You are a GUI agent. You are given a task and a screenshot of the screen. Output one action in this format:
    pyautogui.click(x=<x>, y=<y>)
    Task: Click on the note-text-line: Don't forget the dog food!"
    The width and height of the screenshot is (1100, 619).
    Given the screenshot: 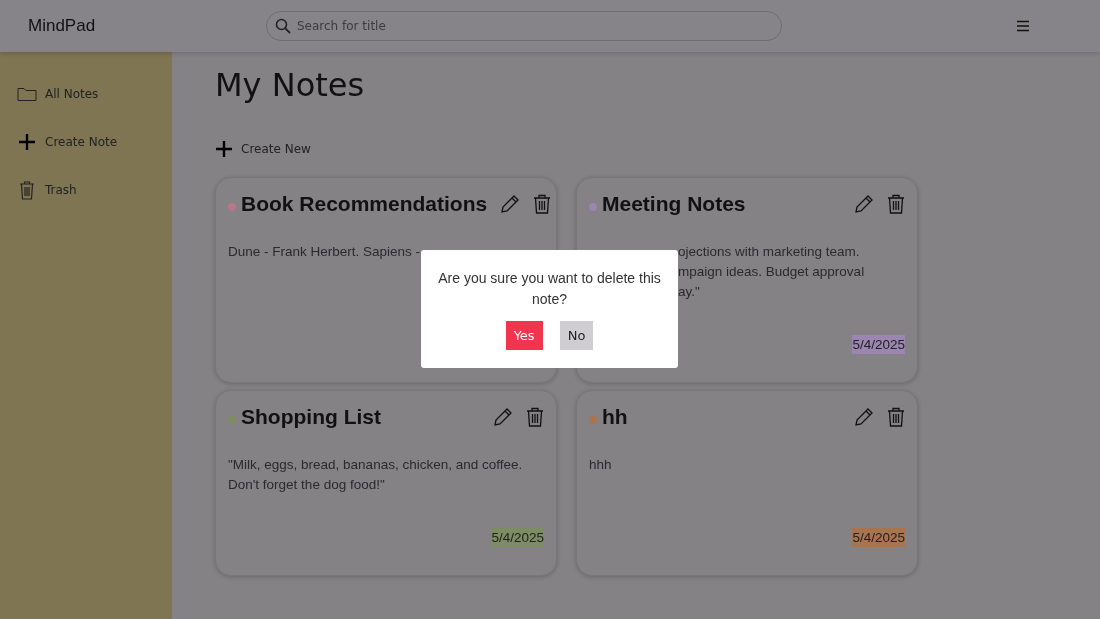 What is the action you would take?
    pyautogui.click(x=306, y=485)
    